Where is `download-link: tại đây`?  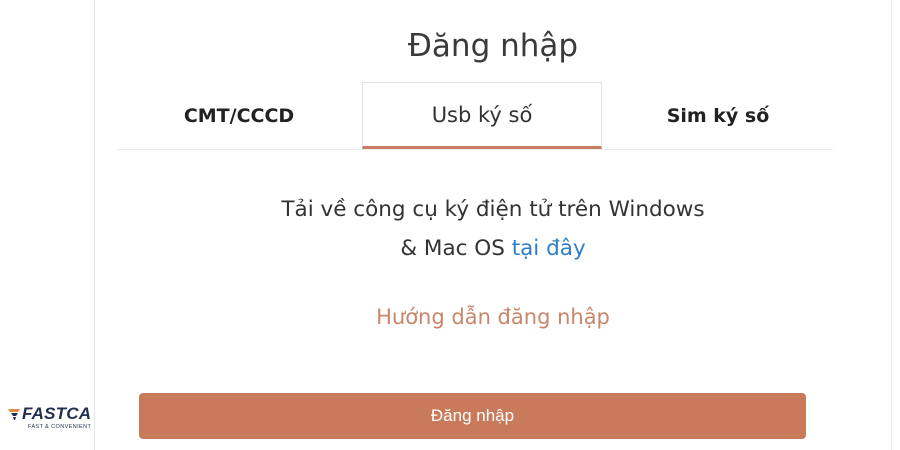
download-link: tại đây is located at coordinates (549, 248).